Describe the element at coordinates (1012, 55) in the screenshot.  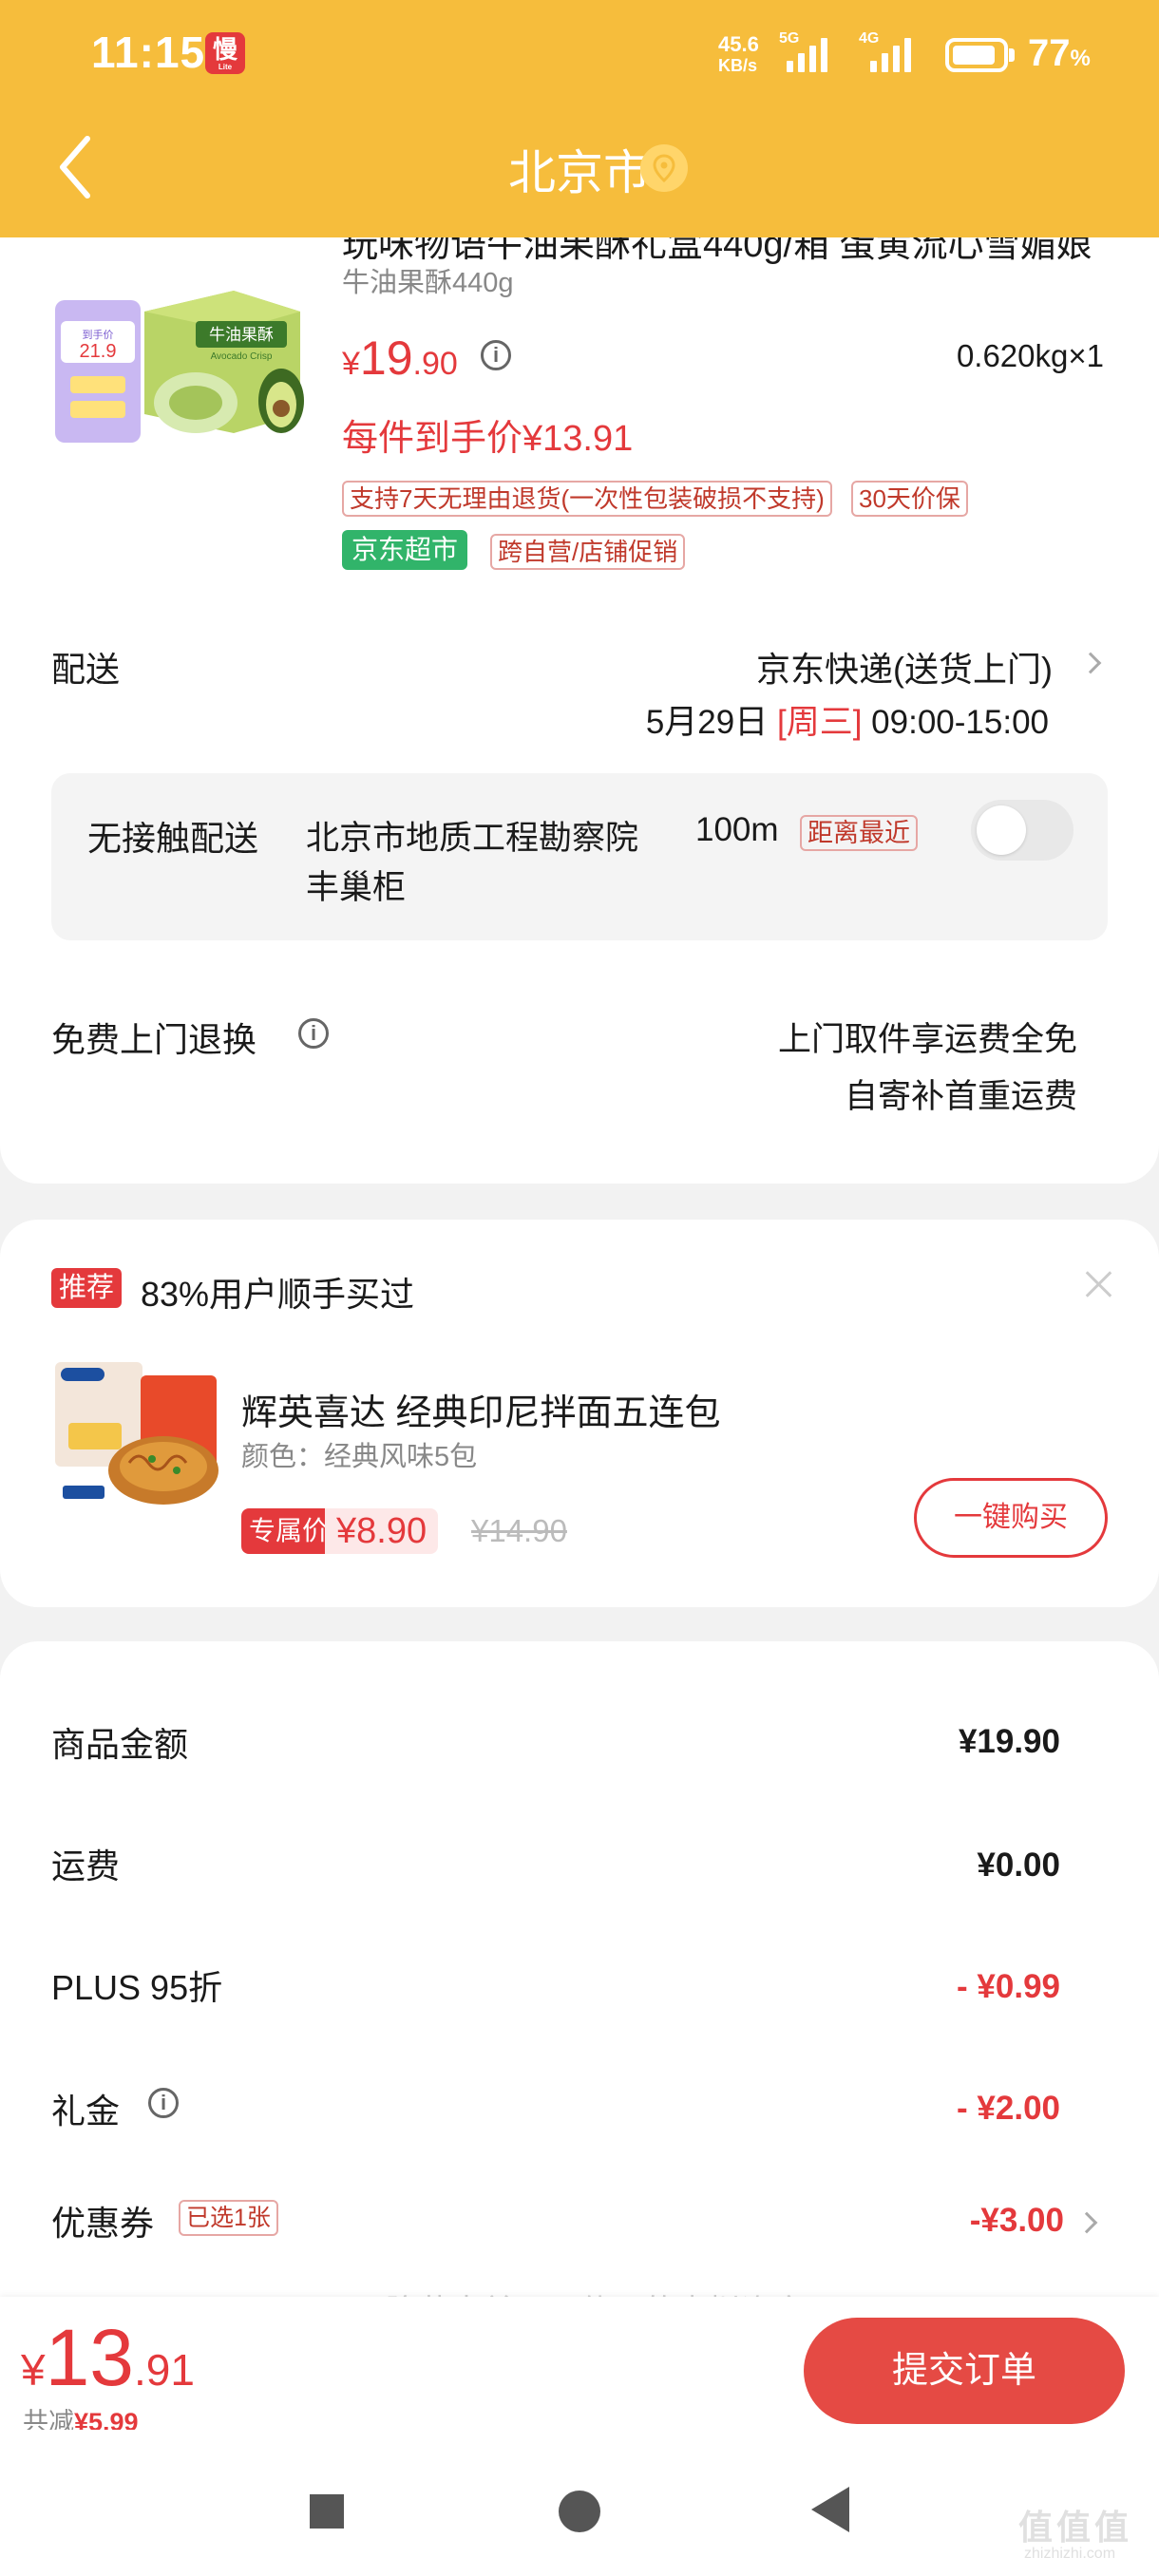
I see `battery-cap` at that location.